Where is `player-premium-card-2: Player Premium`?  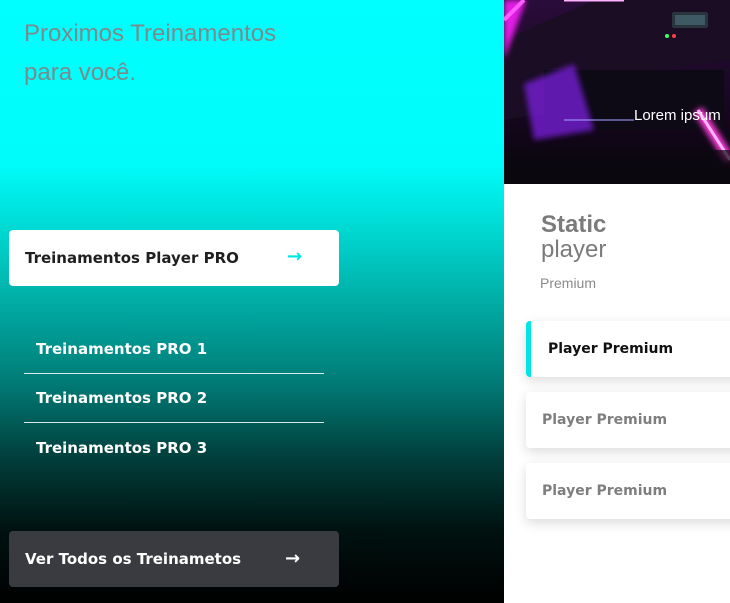
player-premium-card-2: Player Premium is located at coordinates (628, 420).